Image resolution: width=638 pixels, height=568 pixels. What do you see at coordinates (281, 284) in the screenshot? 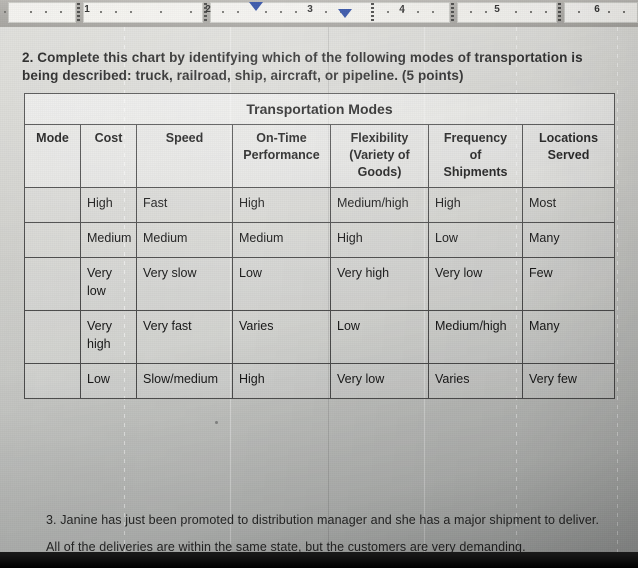
I see `cell-on-time: Low` at bounding box center [281, 284].